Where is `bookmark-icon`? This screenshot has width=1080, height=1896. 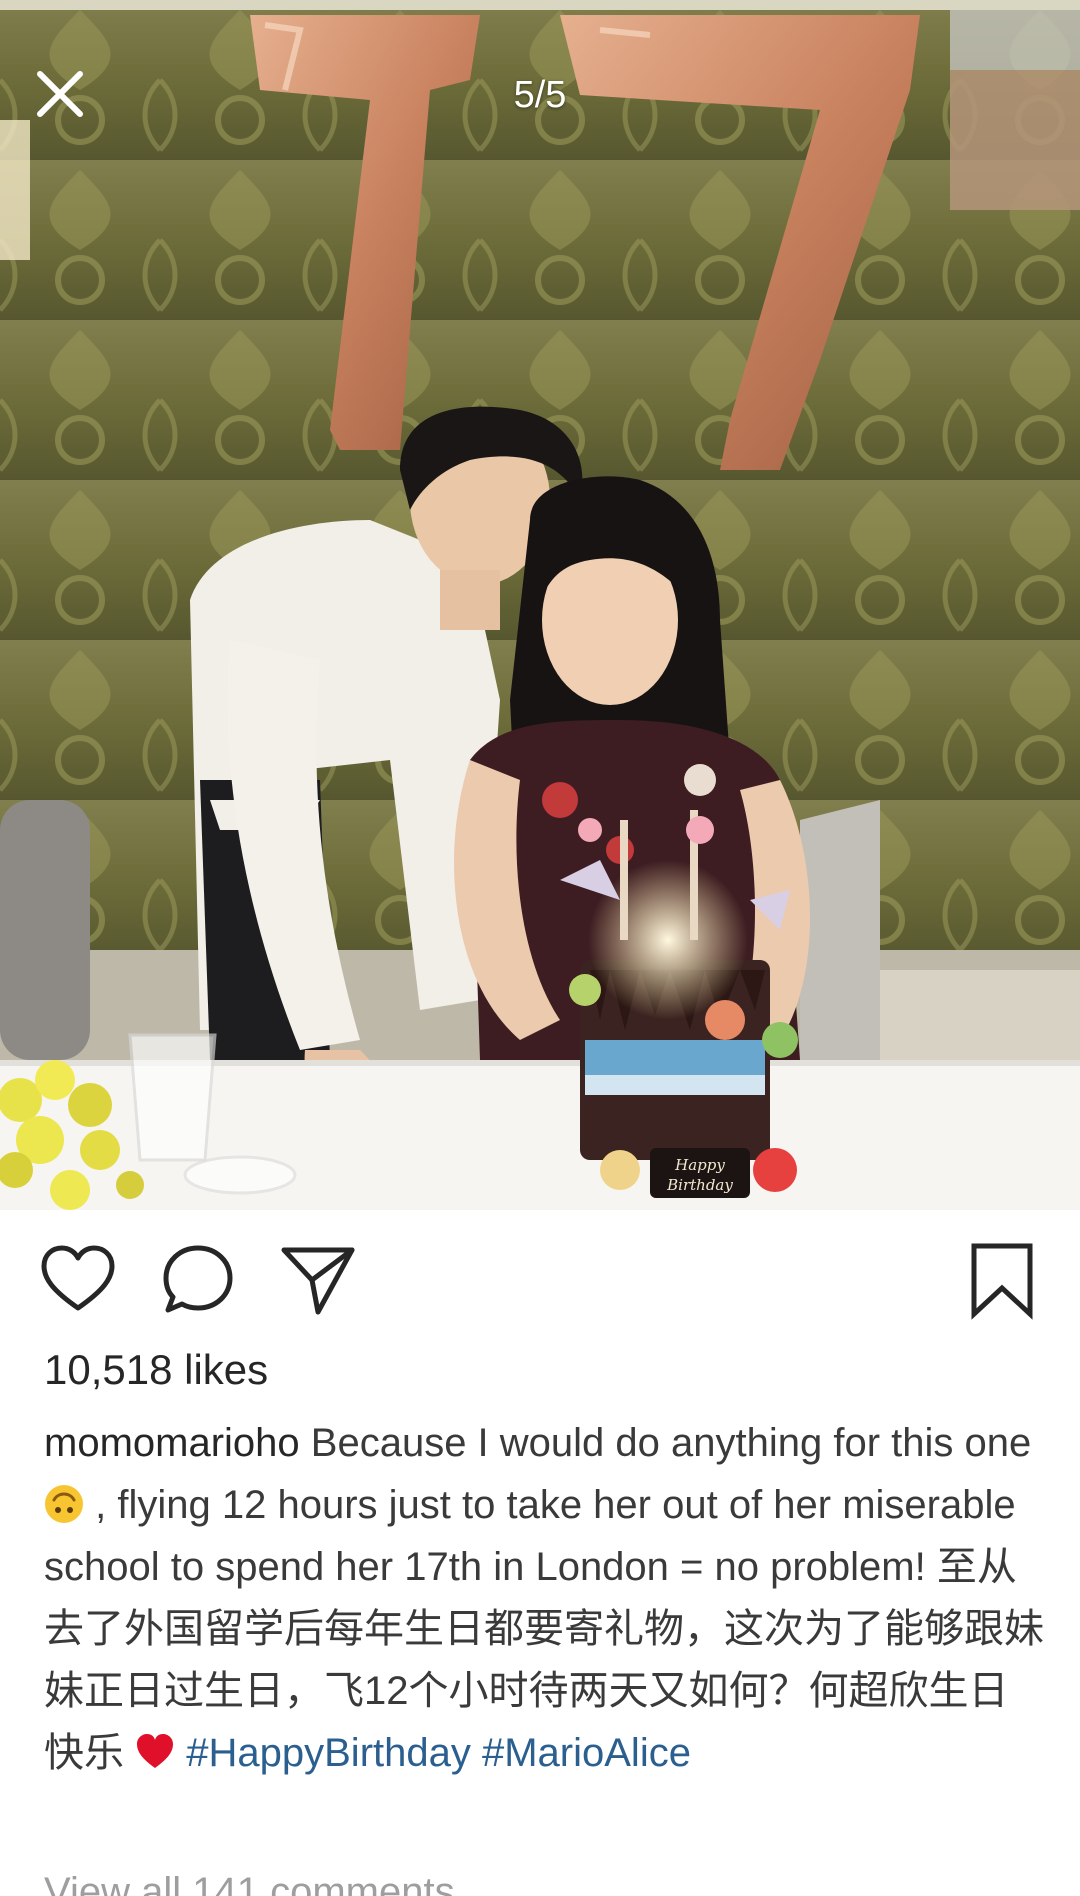 bookmark-icon is located at coordinates (1002, 1281).